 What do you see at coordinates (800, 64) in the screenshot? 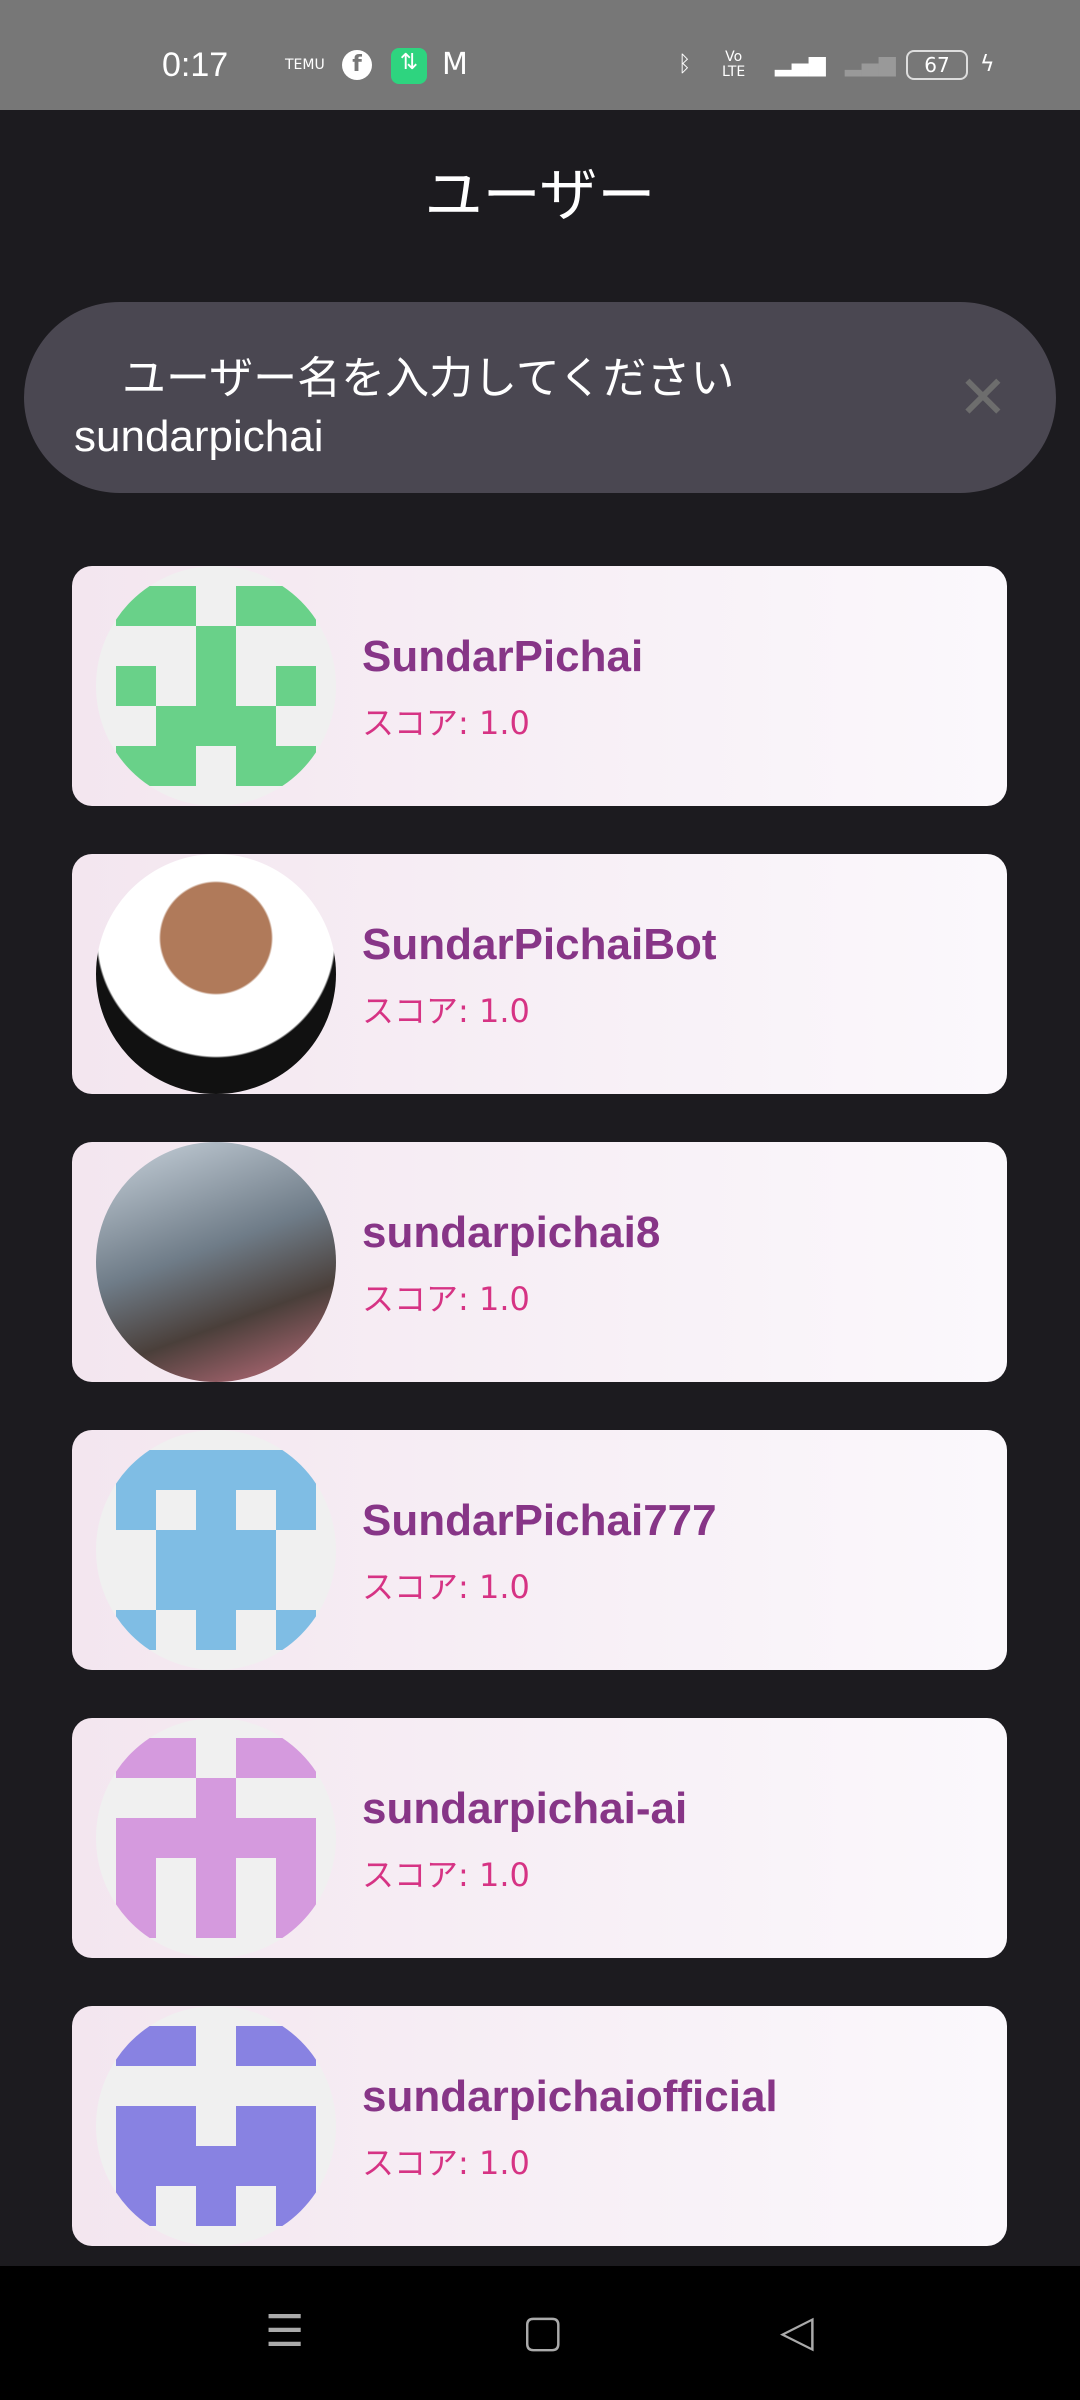
I see `4g-signal-icon: ▂▄▆` at bounding box center [800, 64].